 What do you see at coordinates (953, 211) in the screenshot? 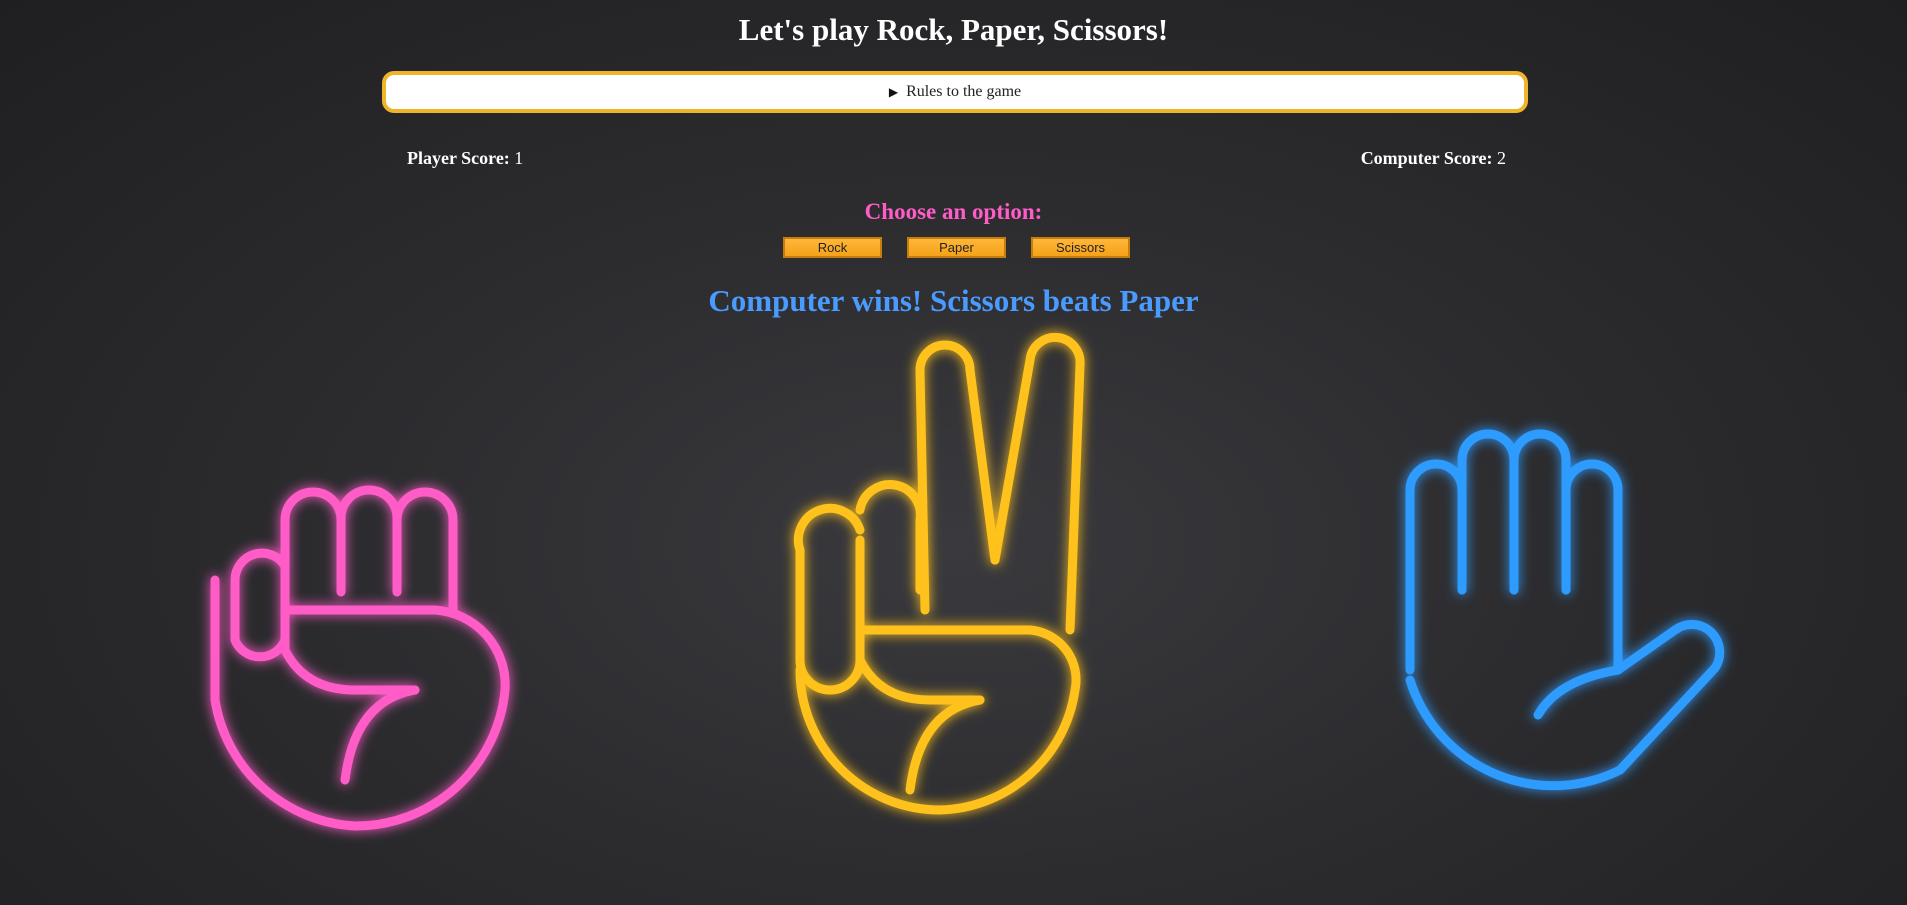
I see `choose-heading: Choose an option:` at bounding box center [953, 211].